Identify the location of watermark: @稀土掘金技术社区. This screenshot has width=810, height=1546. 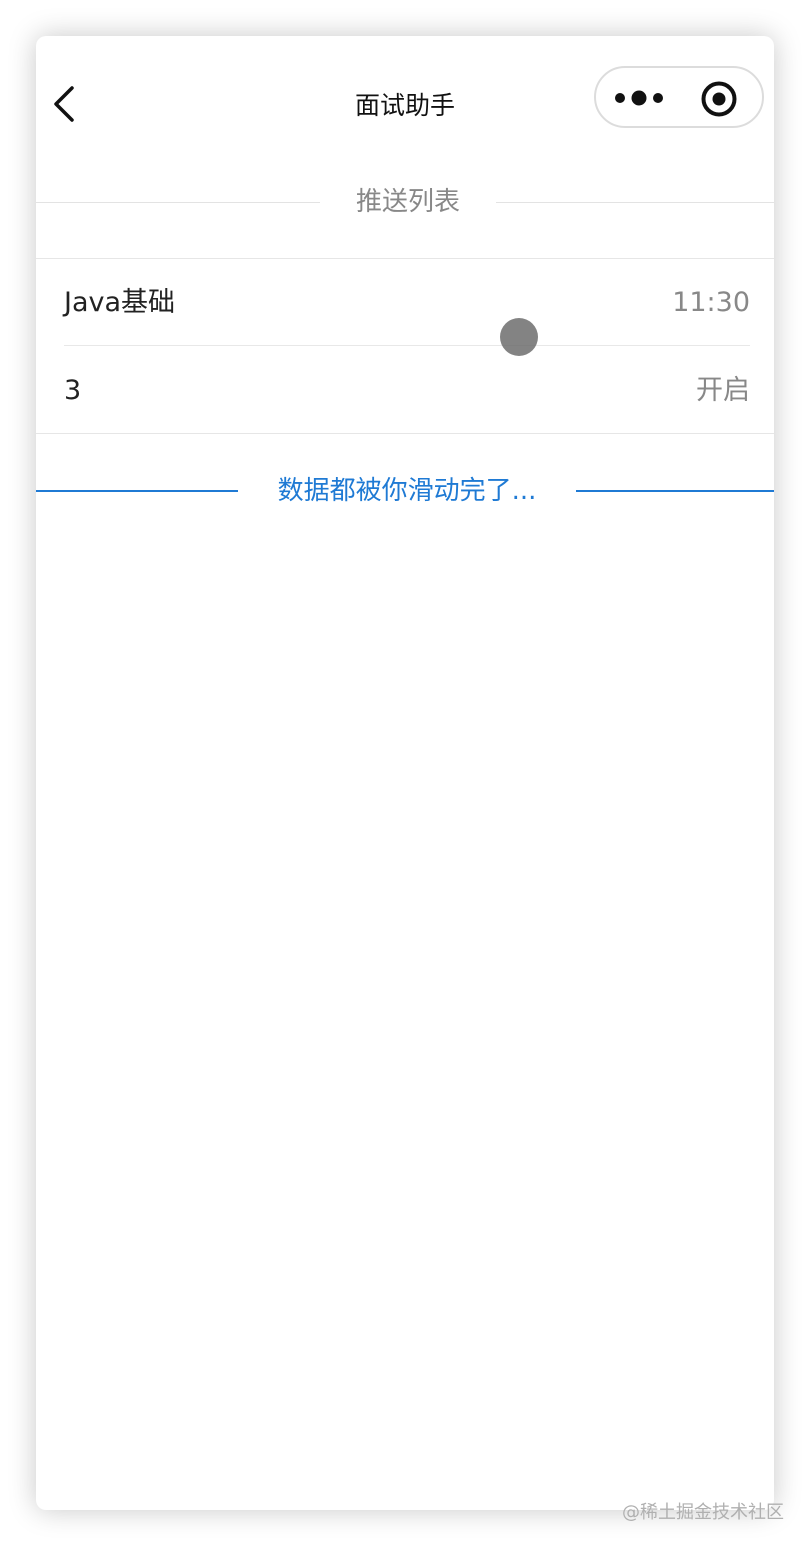
(703, 1512).